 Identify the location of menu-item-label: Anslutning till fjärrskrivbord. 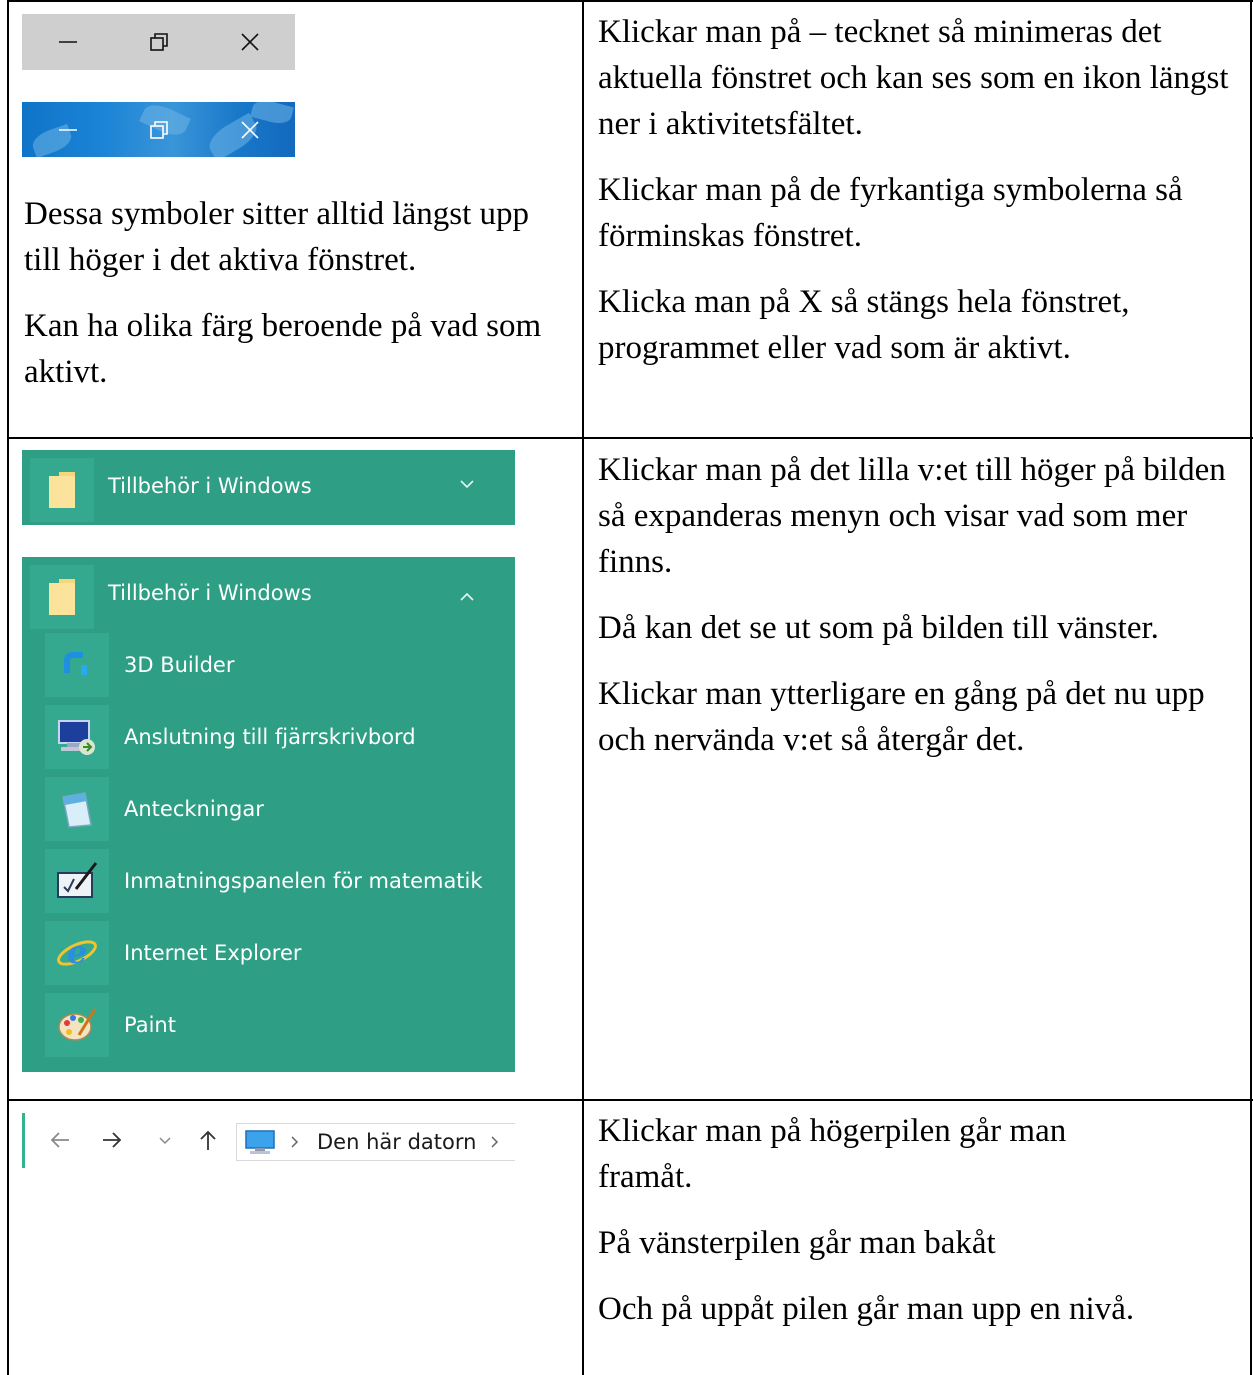
(270, 737).